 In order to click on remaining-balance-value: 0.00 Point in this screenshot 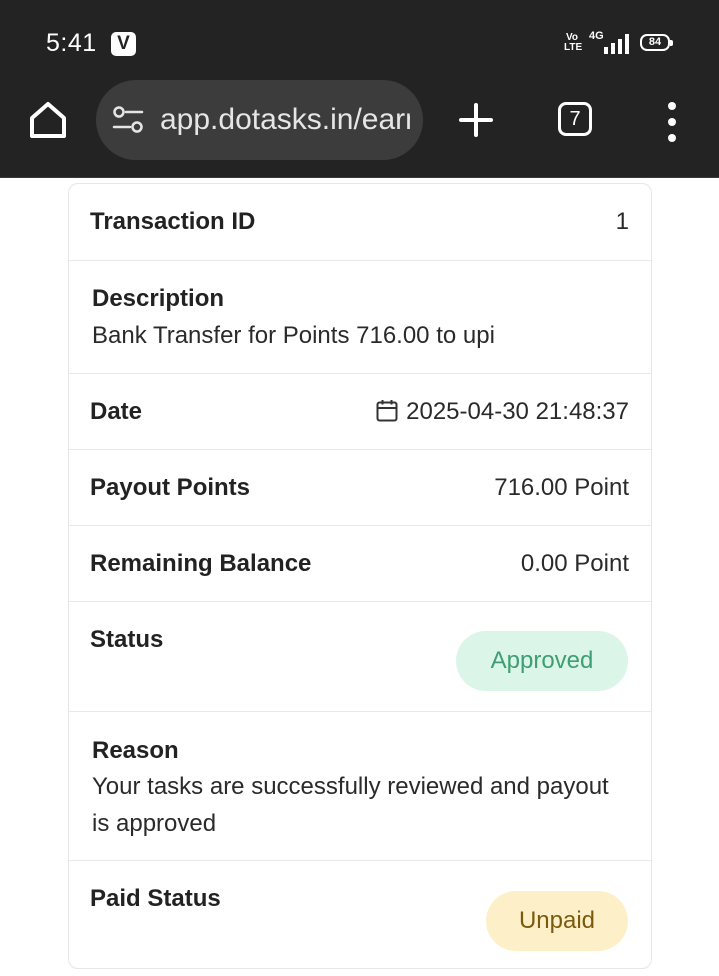, I will do `click(574, 563)`.